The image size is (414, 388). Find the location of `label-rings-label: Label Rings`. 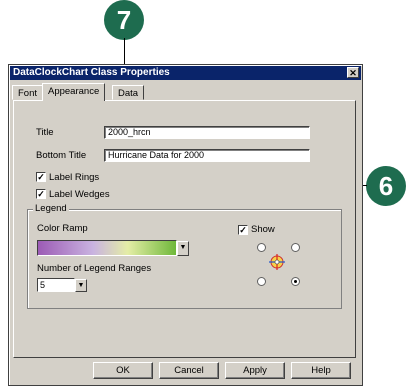

label-rings-label: Label Rings is located at coordinates (74, 177).